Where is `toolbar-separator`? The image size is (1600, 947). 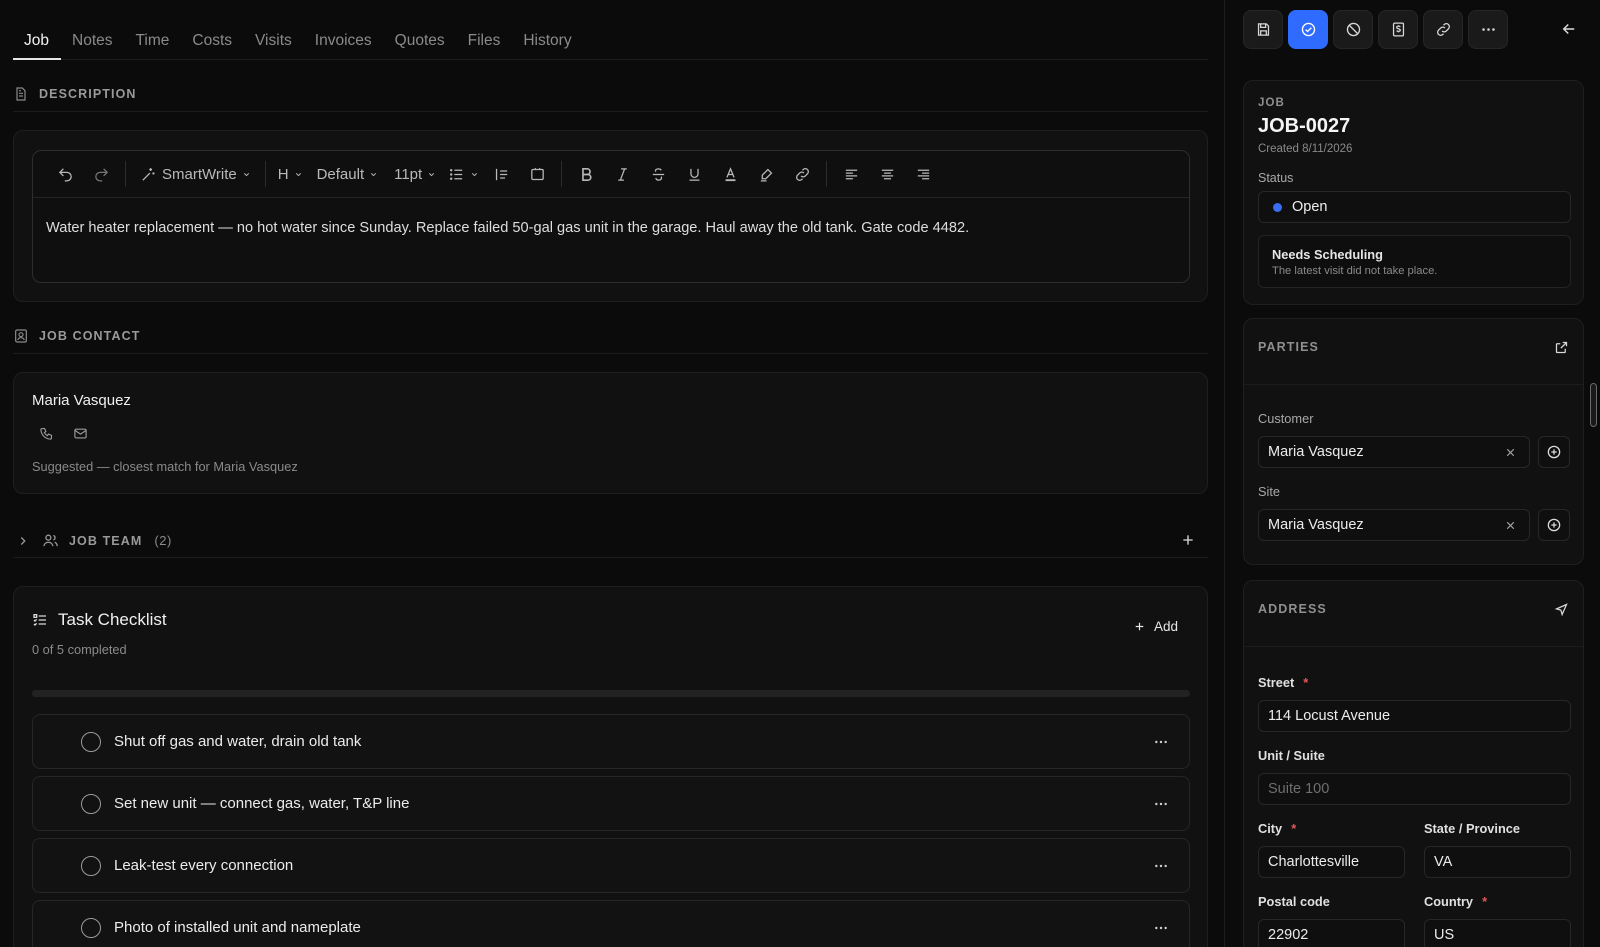 toolbar-separator is located at coordinates (562, 174).